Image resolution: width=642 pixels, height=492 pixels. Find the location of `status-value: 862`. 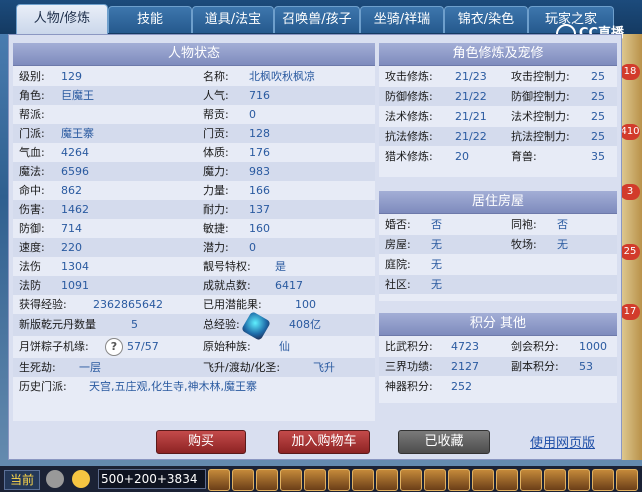

status-value: 862 is located at coordinates (71, 190).